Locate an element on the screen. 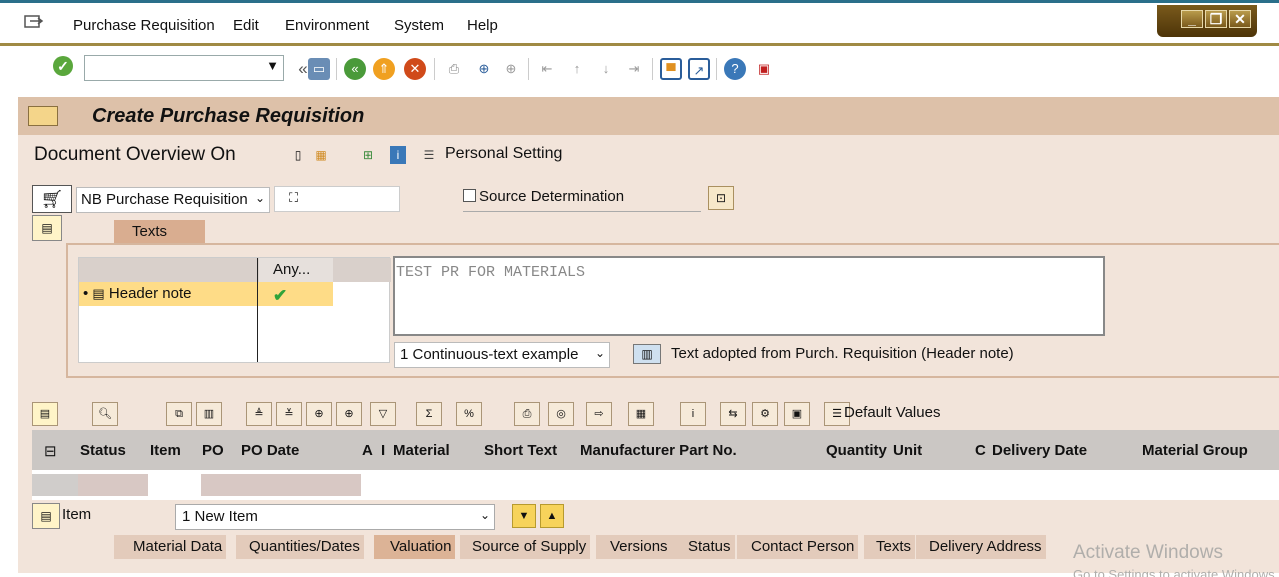 Image resolution: width=1279 pixels, height=577 pixels. previous-page-icon: ↑ is located at coordinates (577, 69).